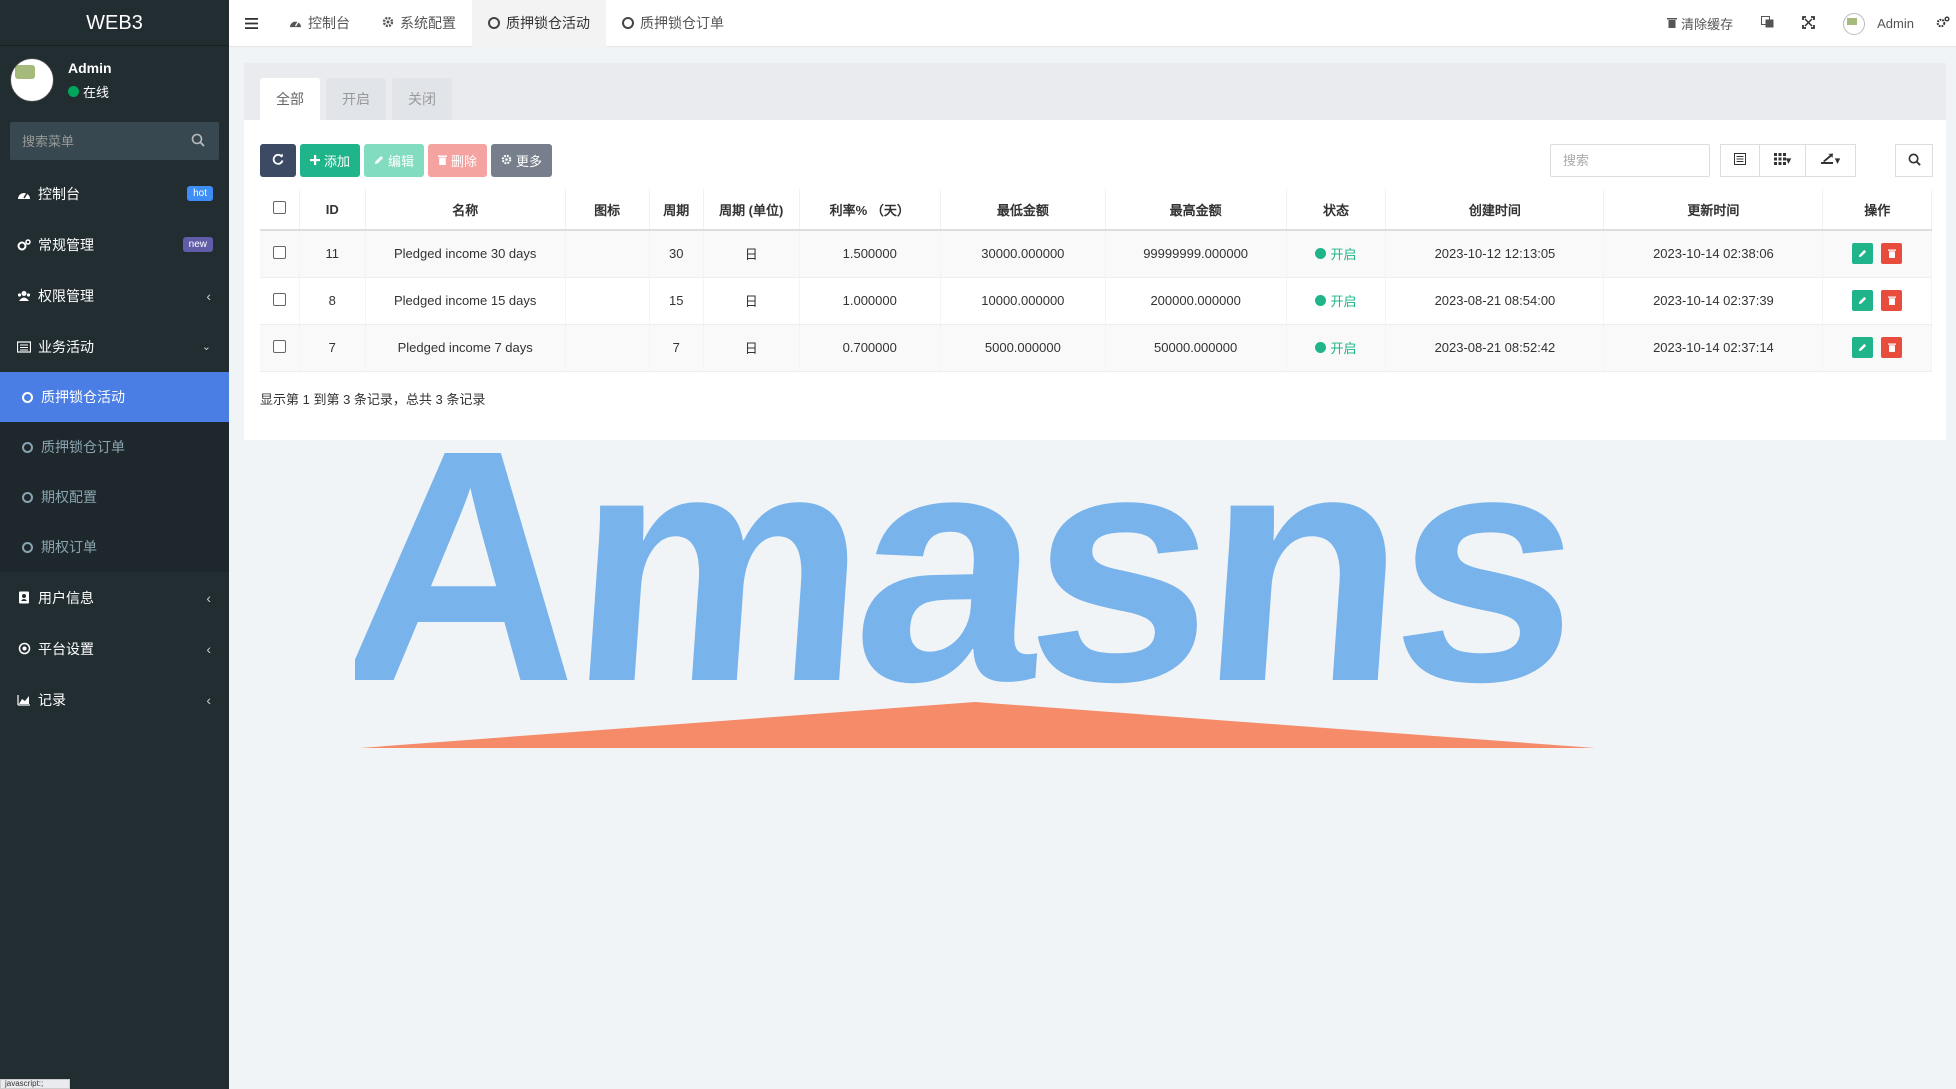 This screenshot has width=1956, height=1089. Describe the element at coordinates (1783, 160) in the screenshot. I see `columns-dropdown-button: ▾` at that location.